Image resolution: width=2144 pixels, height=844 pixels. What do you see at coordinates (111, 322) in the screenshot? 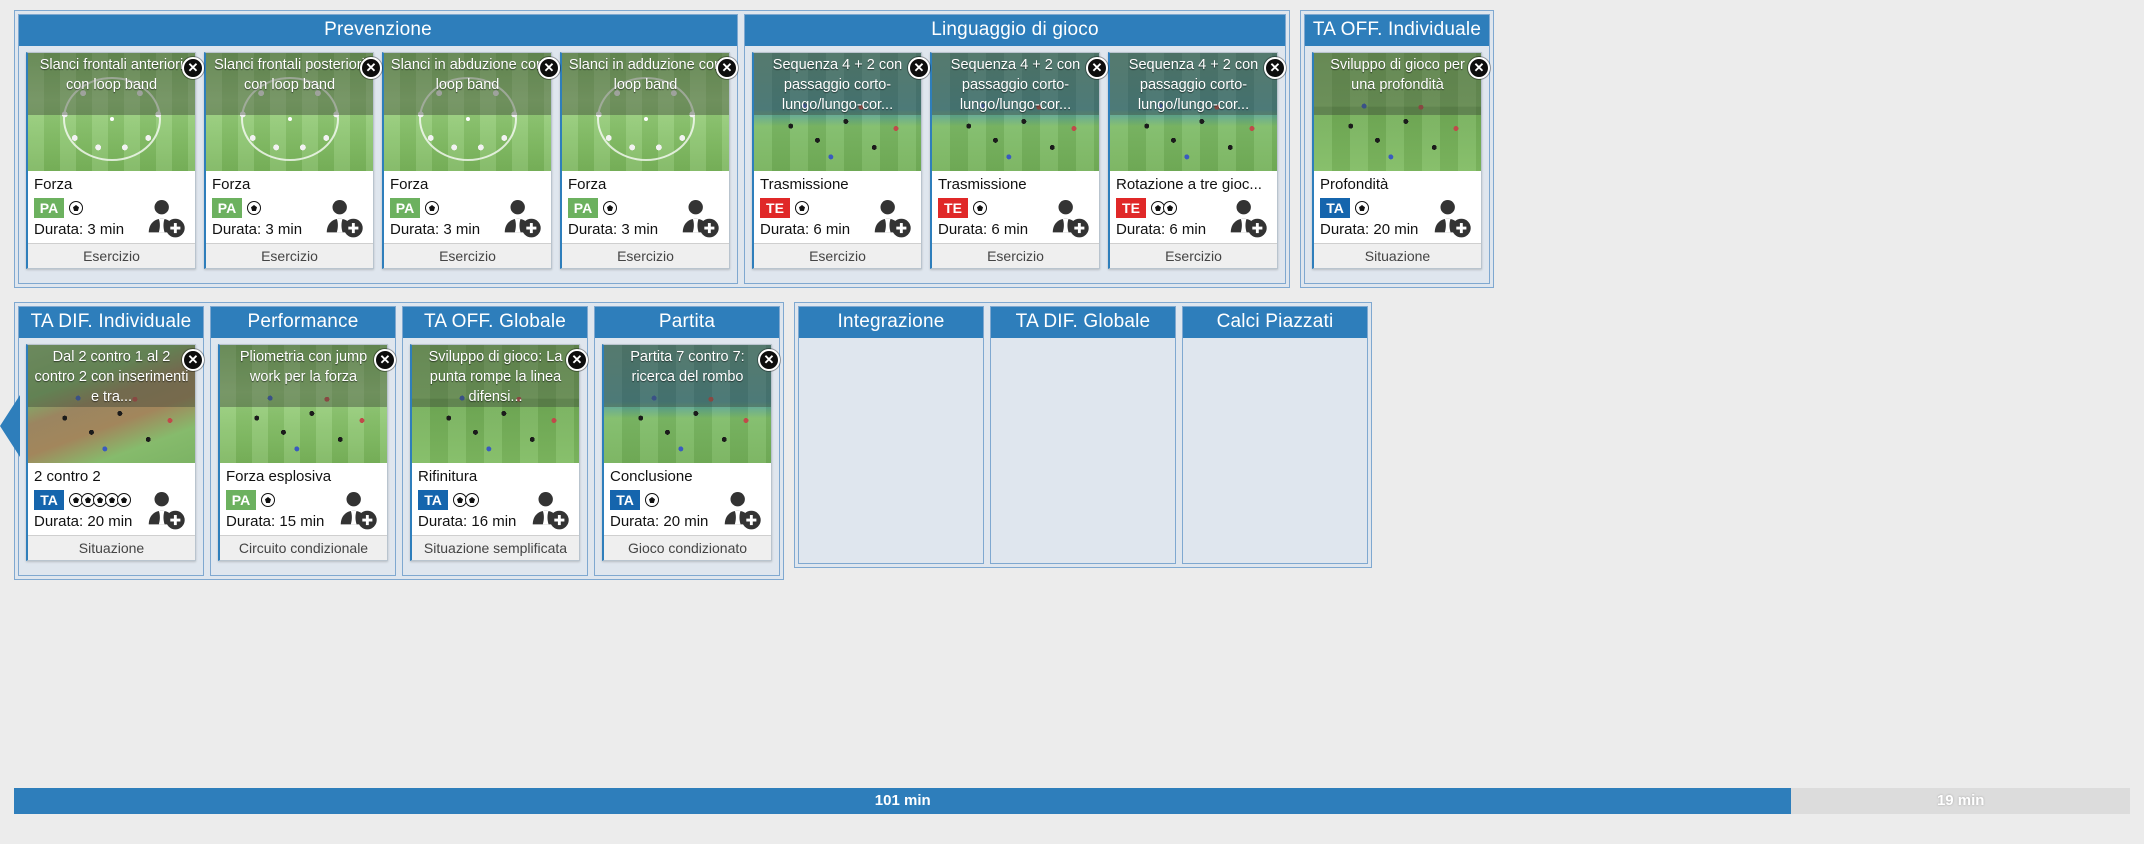
I see `section-title: TA DIF. Individuale` at bounding box center [111, 322].